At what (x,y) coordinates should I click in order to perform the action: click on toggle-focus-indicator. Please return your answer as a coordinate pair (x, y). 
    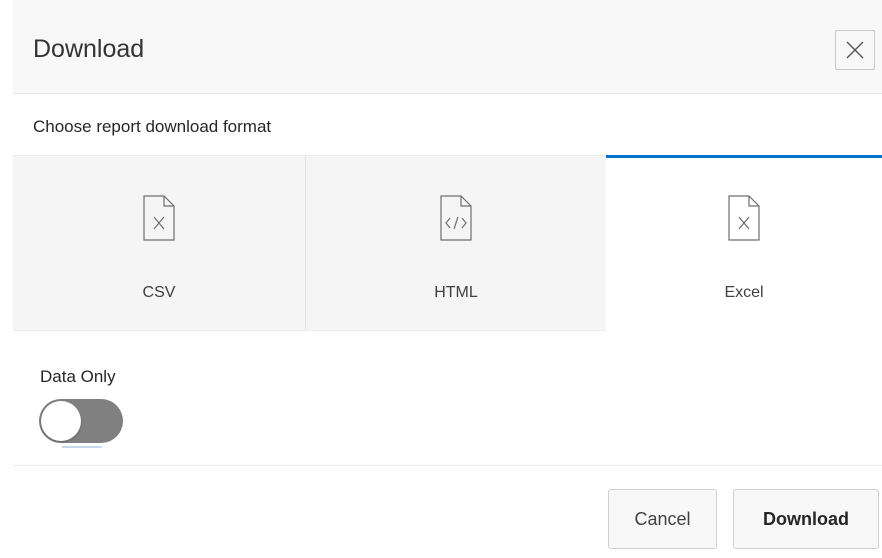
    Looking at the image, I should click on (82, 447).